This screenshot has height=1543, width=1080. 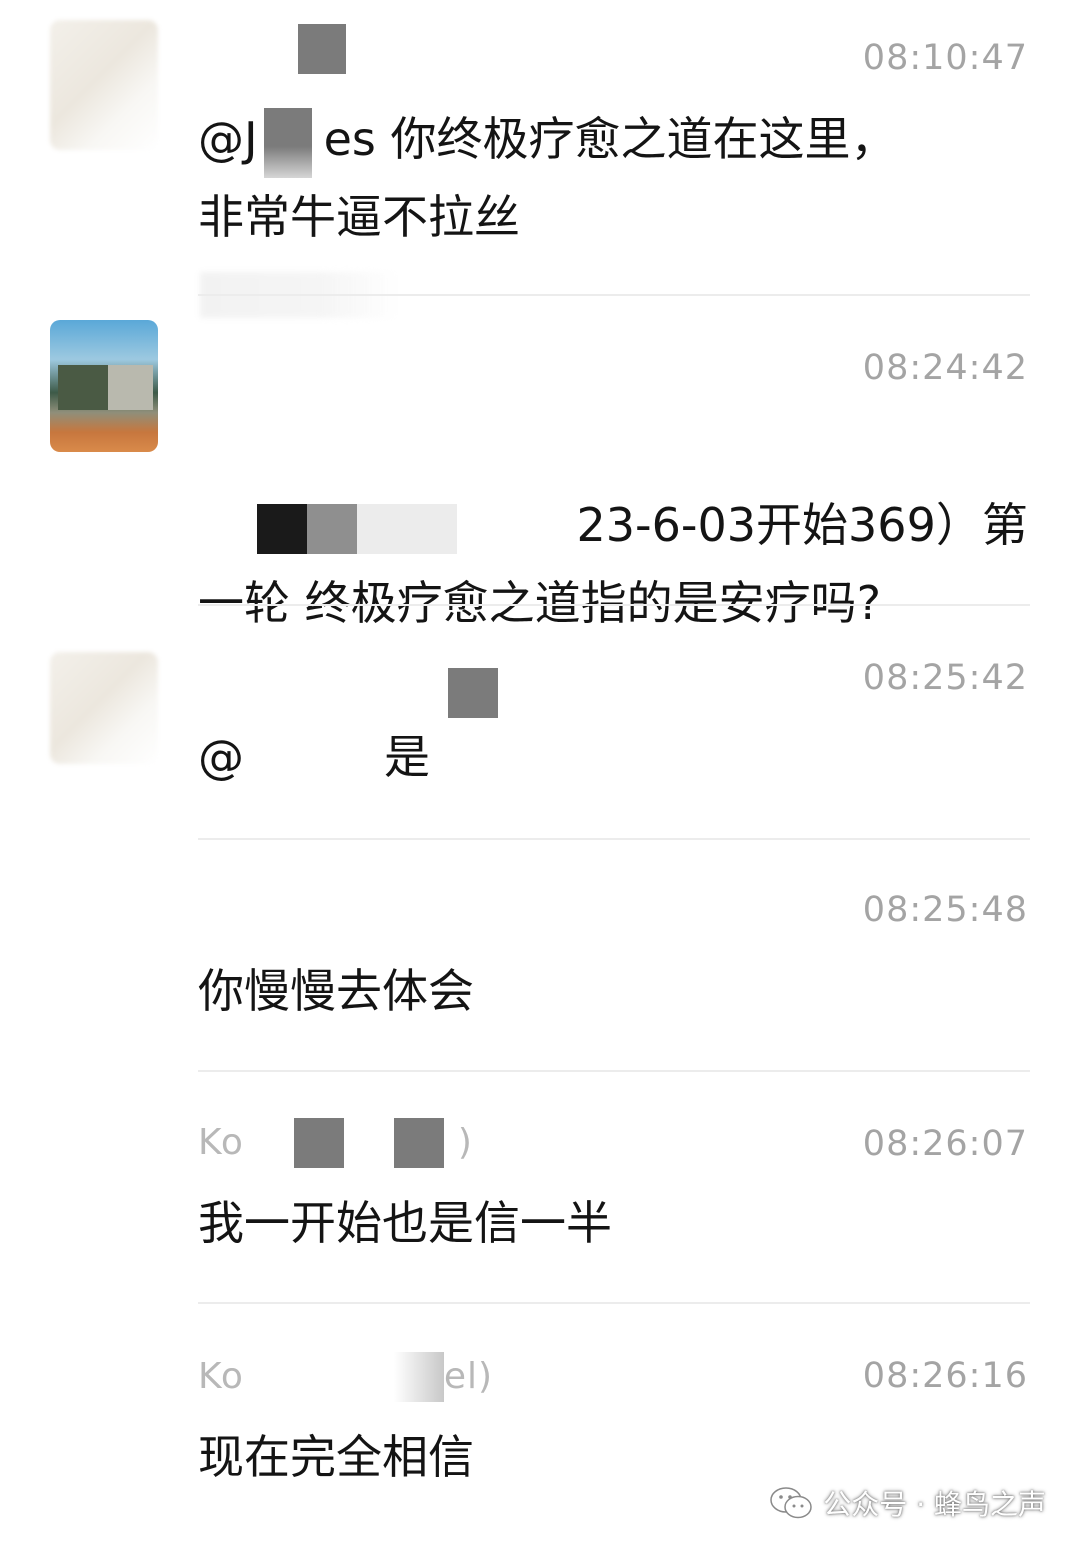 What do you see at coordinates (314, 760) in the screenshot?
I see `mention-blur` at bounding box center [314, 760].